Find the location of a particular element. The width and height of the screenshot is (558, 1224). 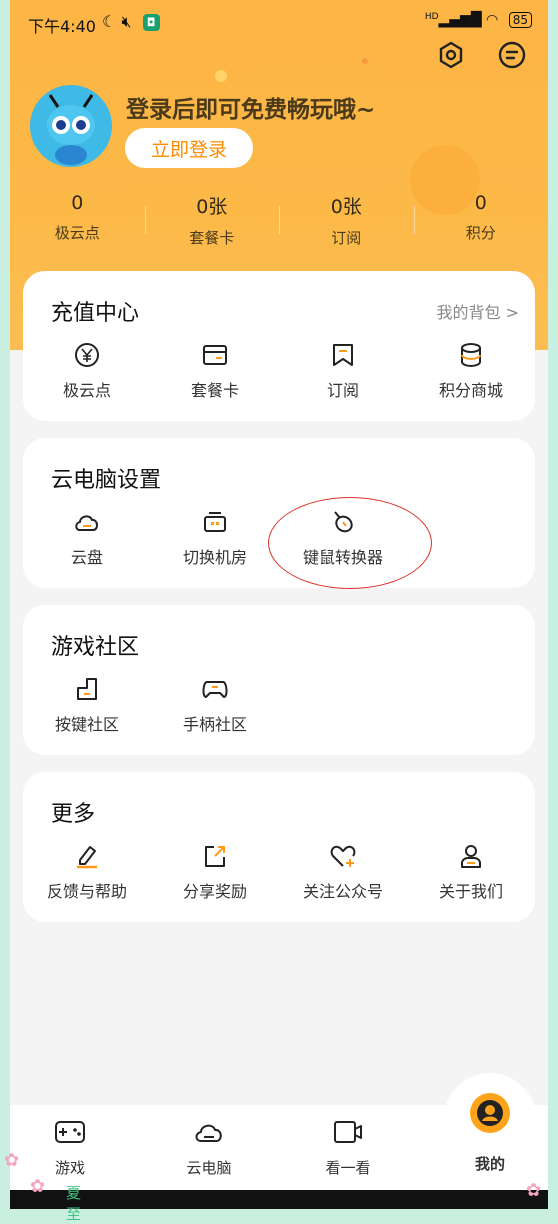

server-icon is located at coordinates (215, 522).